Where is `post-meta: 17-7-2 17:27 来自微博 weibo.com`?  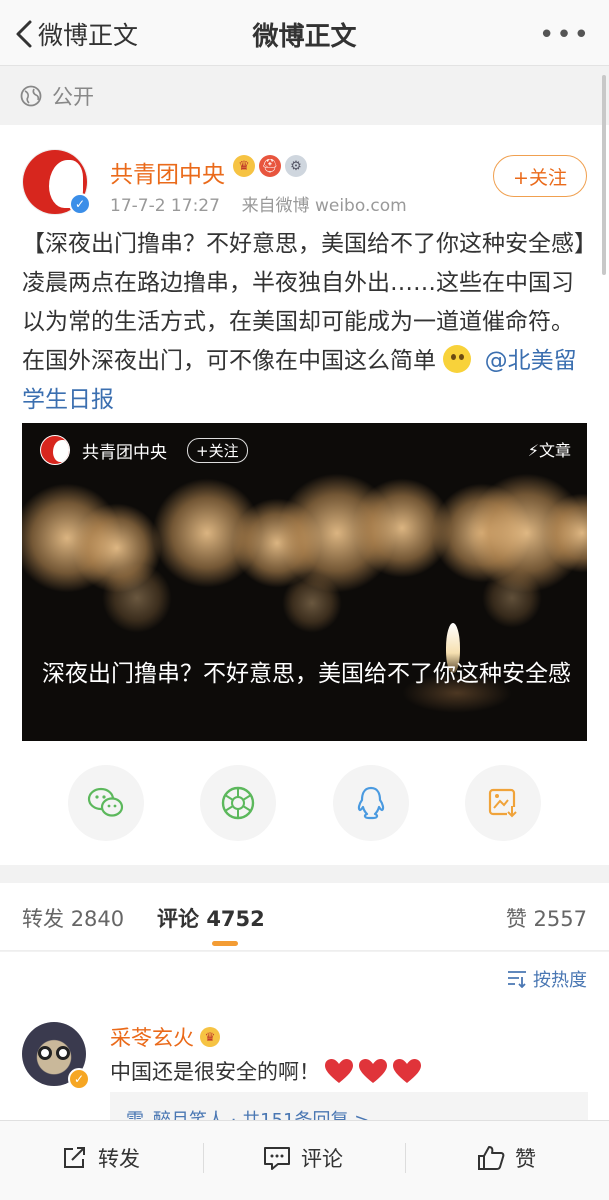 post-meta: 17-7-2 17:27 来自微博 weibo.com is located at coordinates (258, 203).